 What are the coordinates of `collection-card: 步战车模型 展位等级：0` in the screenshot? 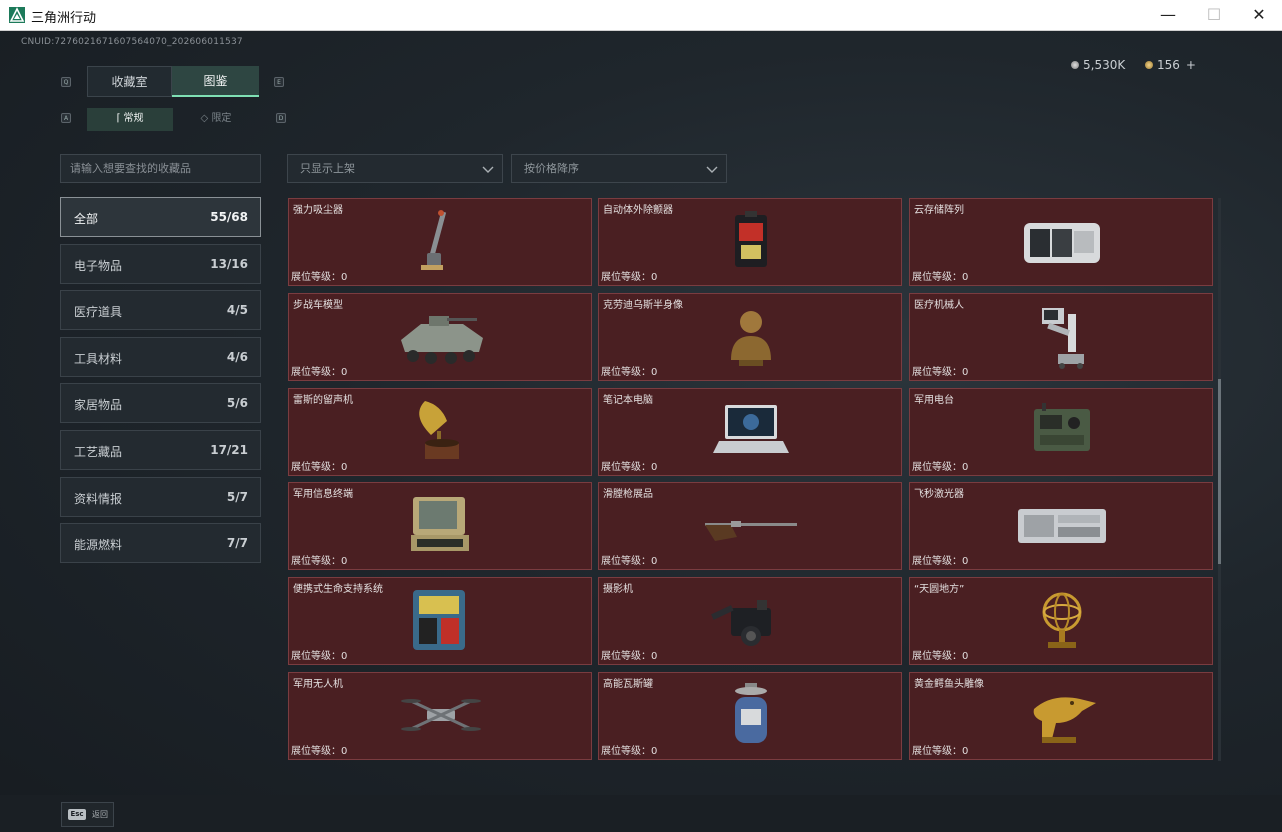 It's located at (440, 336).